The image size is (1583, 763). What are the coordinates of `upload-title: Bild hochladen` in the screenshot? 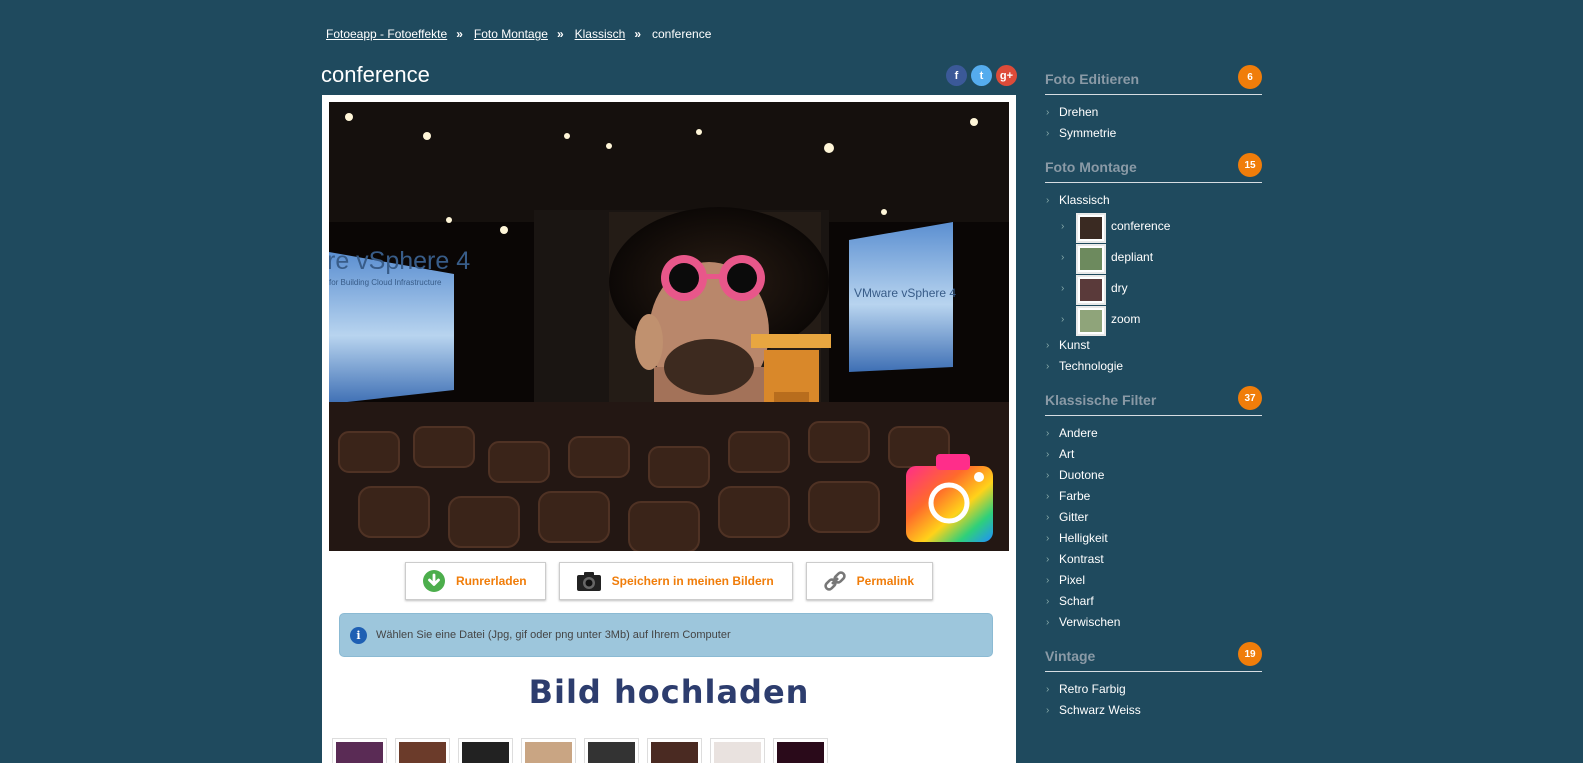 It's located at (669, 692).